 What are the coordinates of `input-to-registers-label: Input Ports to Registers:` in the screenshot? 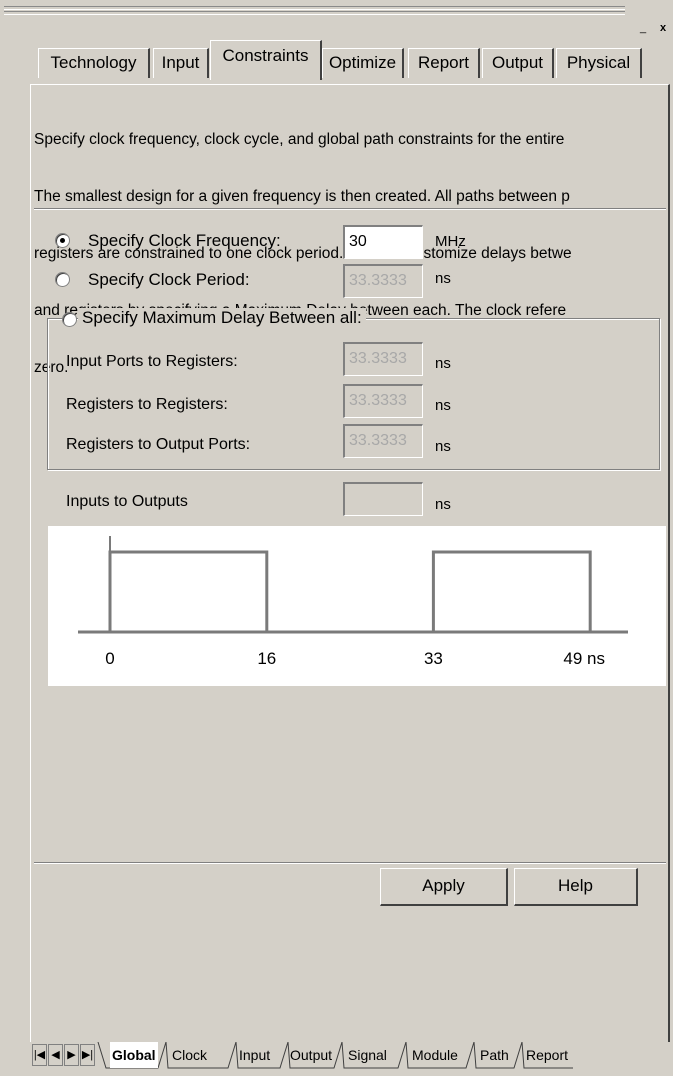 It's located at (152, 361).